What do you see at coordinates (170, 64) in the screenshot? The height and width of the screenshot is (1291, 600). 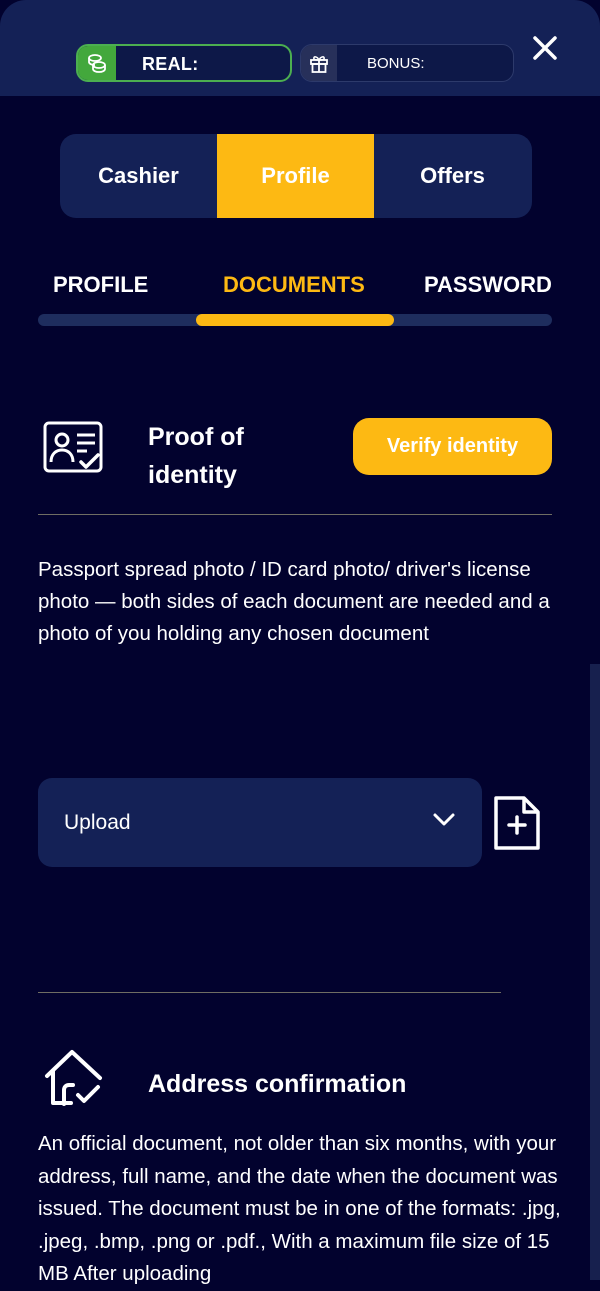 I see `real-balance-label: REAL:` at bounding box center [170, 64].